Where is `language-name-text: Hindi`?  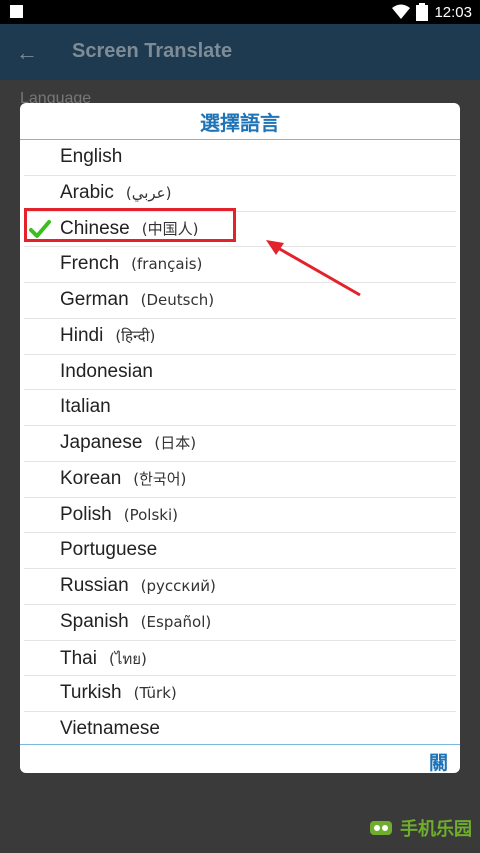 language-name-text: Hindi is located at coordinates (82, 335).